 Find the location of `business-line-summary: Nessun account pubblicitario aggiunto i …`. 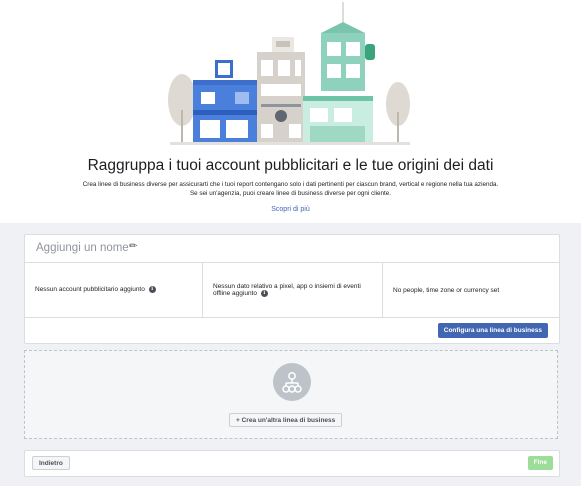

business-line-summary: Nessun account pubblicitario aggiunto i … is located at coordinates (292, 290).